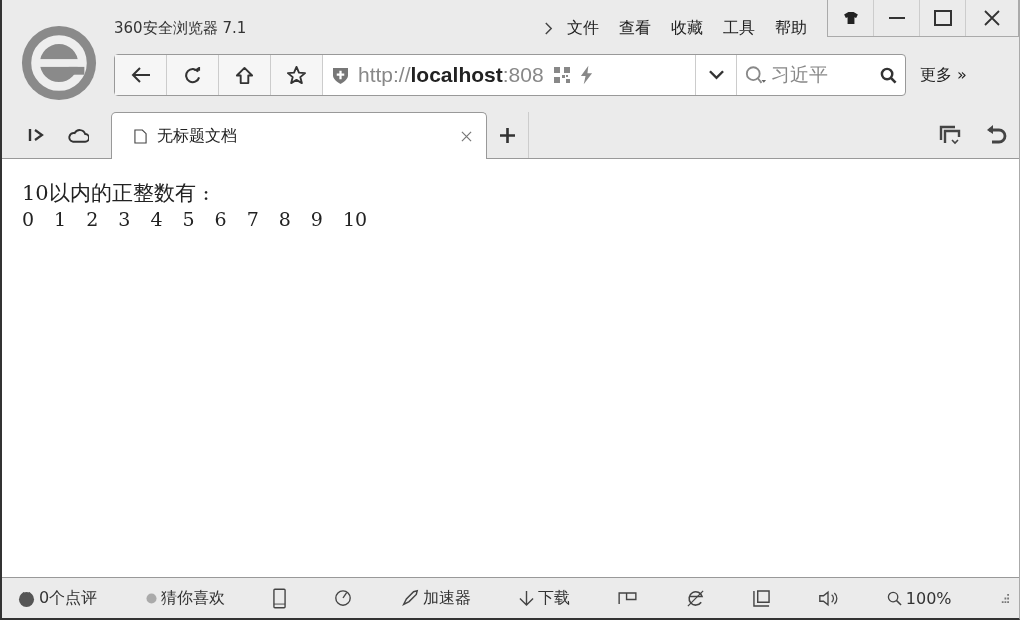 The width and height of the screenshot is (1030, 628). What do you see at coordinates (828, 598) in the screenshot?
I see `speaker-icon` at bounding box center [828, 598].